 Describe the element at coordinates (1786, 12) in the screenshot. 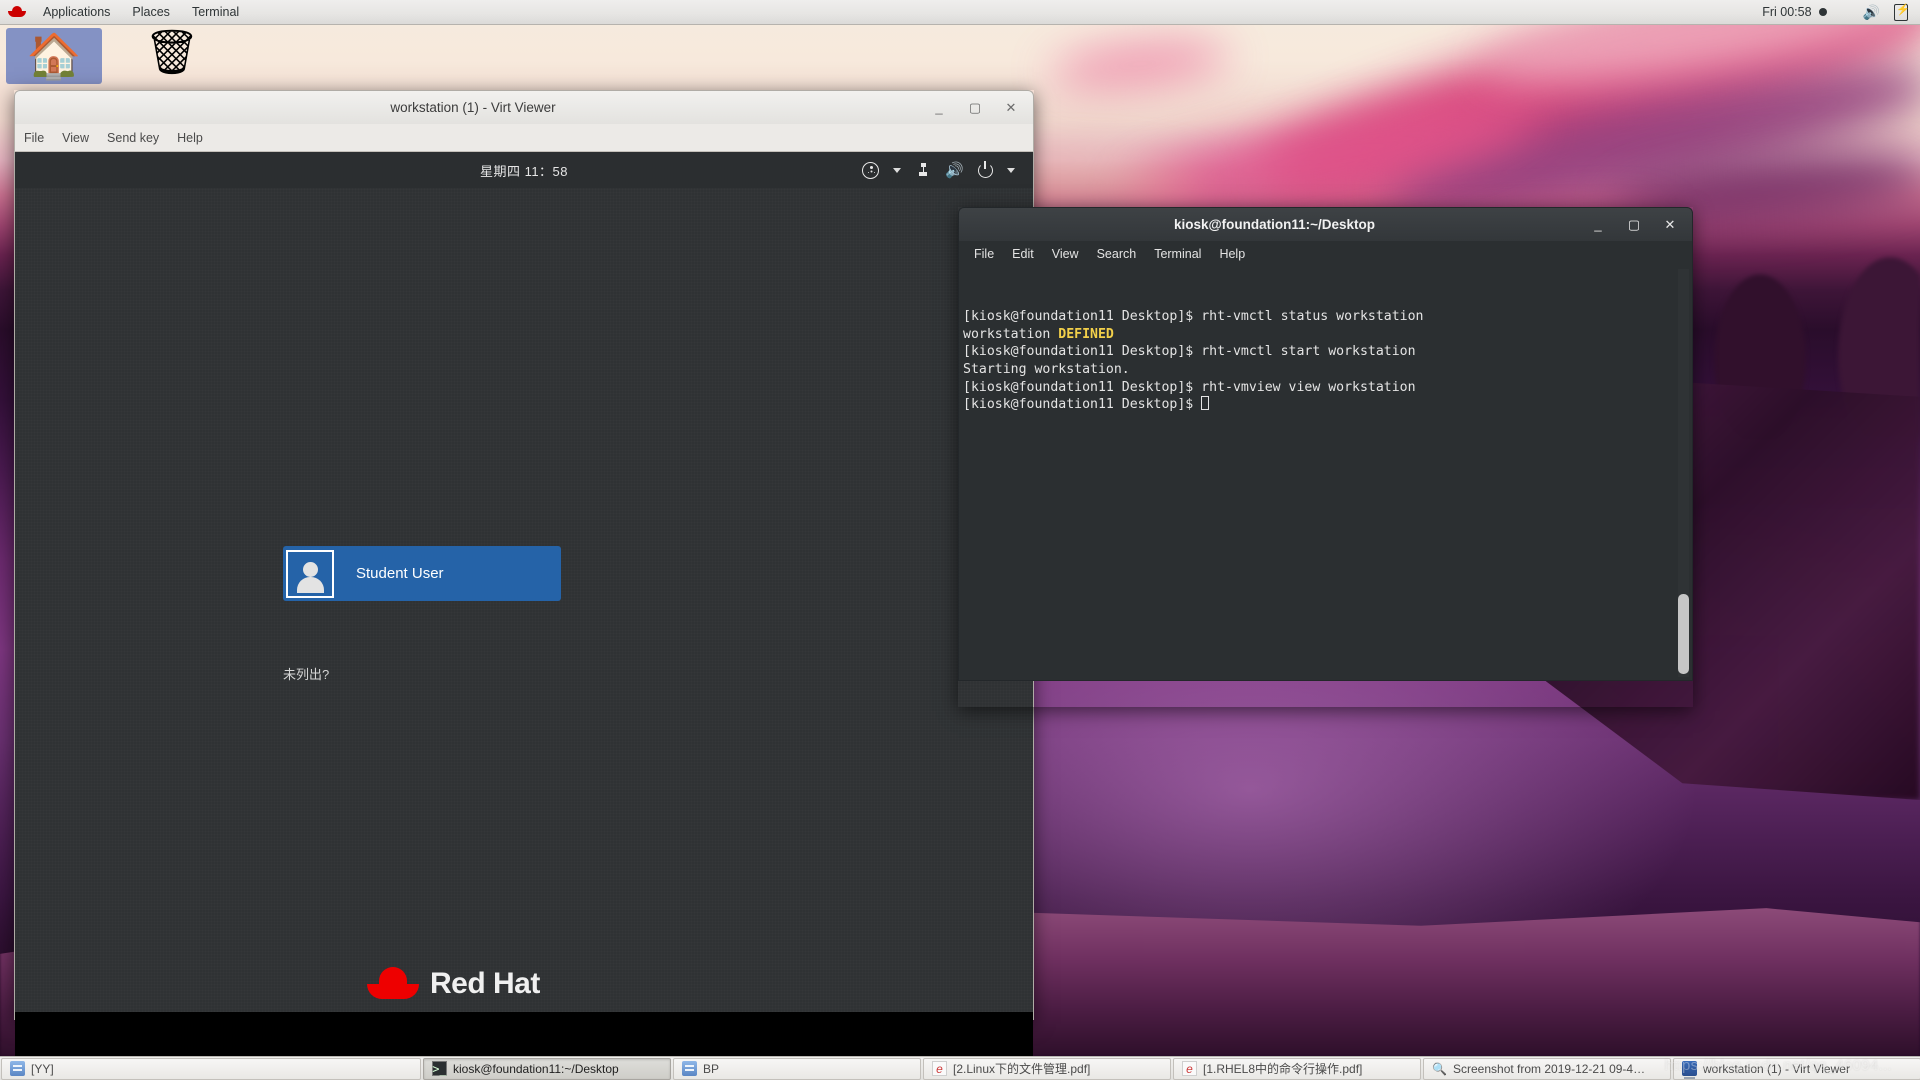

I see `panel-clock: Fri 00:58` at that location.